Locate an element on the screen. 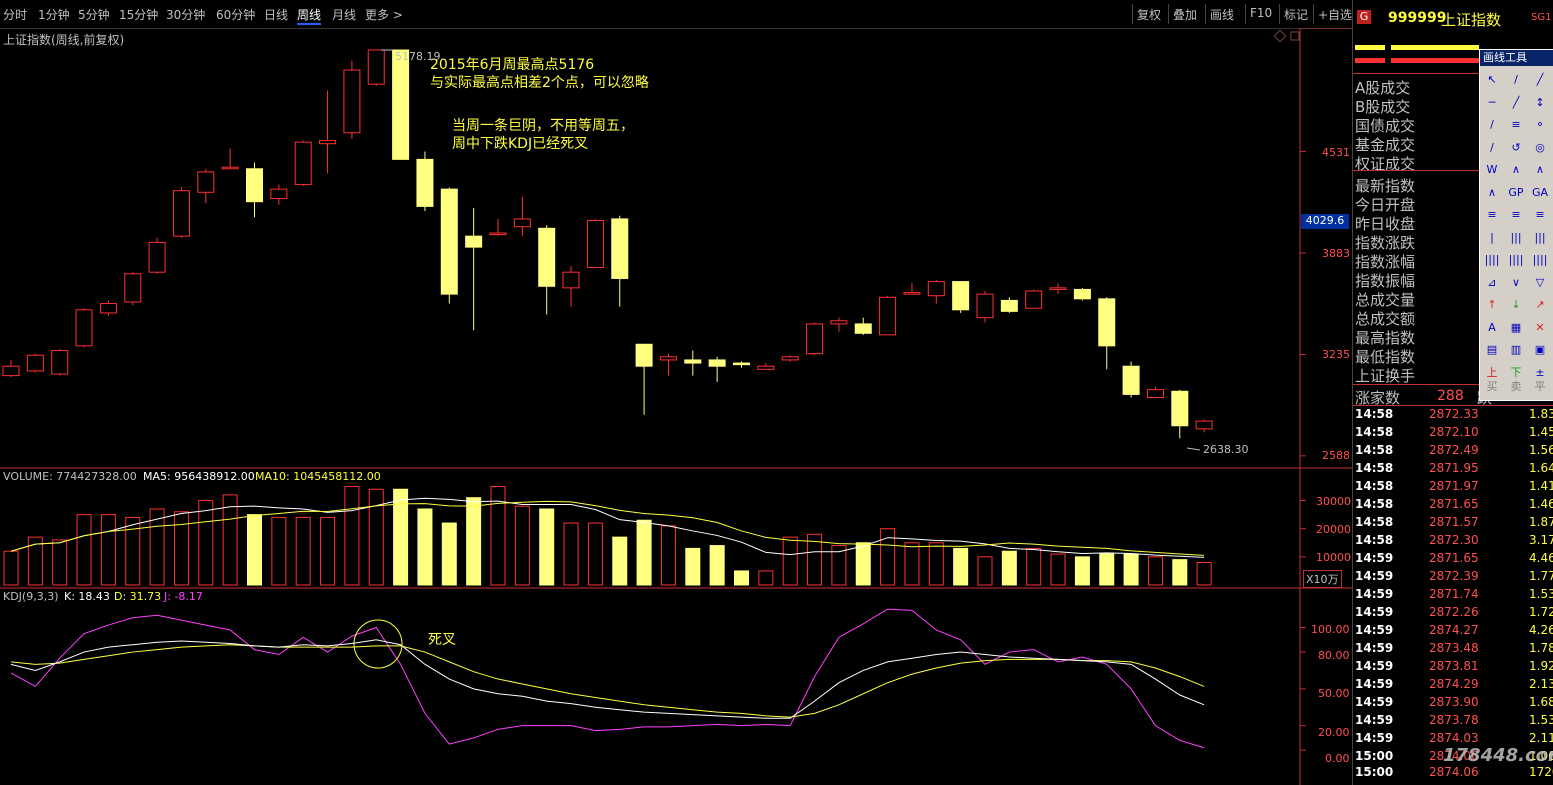 The height and width of the screenshot is (785, 1553). watermark: 178448.com is located at coordinates (1498, 755).